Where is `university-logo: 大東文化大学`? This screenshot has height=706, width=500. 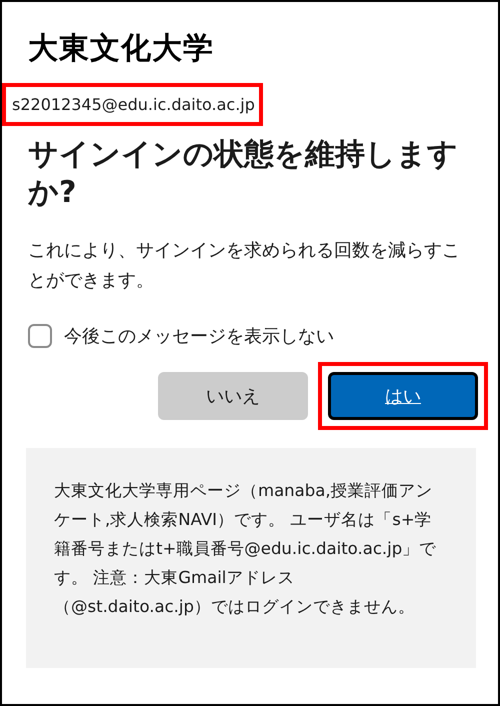 university-logo: 大東文化大学 is located at coordinates (121, 49).